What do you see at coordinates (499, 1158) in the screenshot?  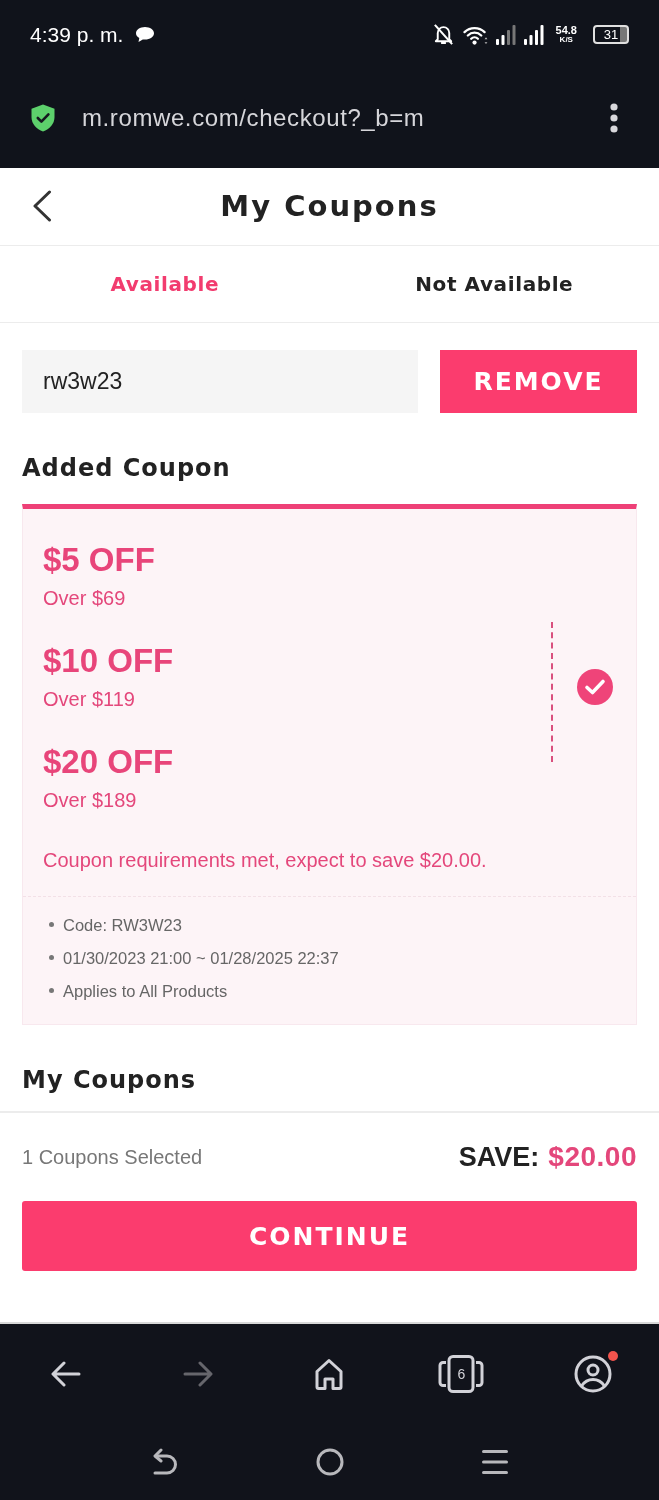 I see `save-label: SAVE:` at bounding box center [499, 1158].